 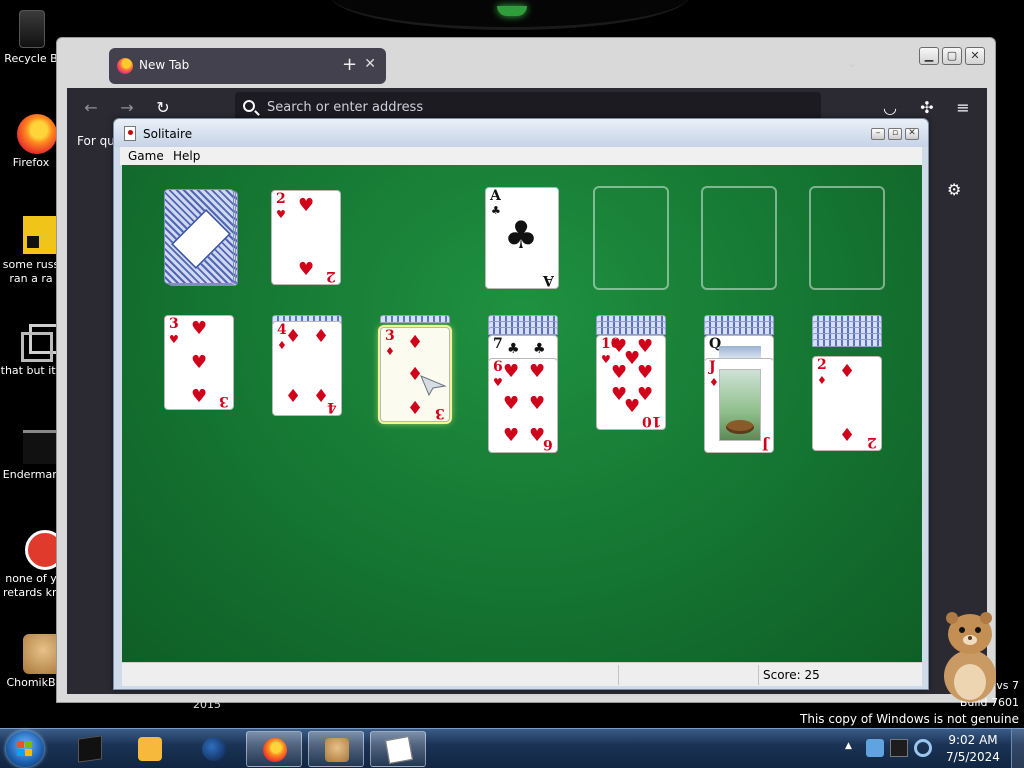 I want to click on card-back, so click(x=199, y=236).